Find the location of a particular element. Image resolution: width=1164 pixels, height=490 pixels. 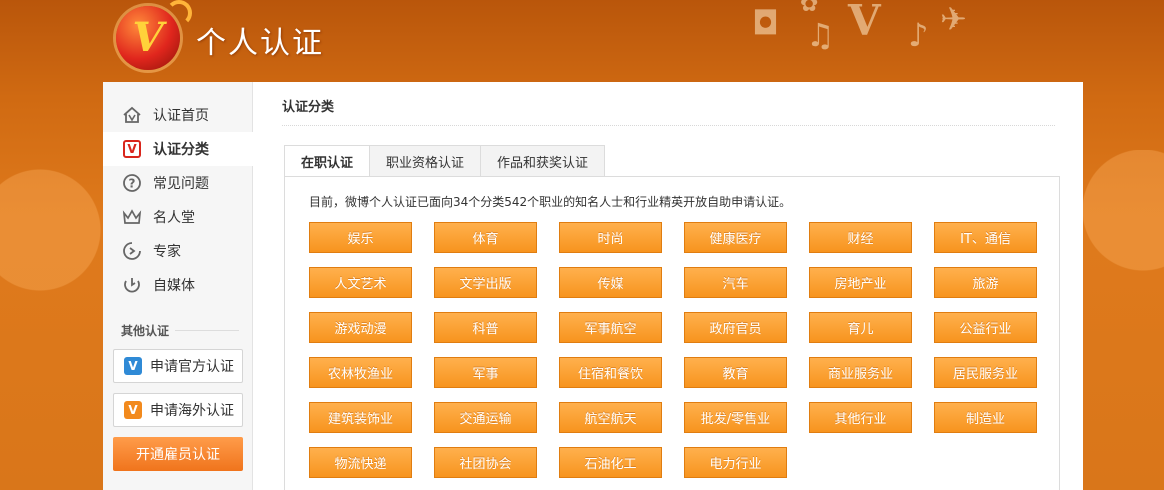

expert-icon is located at coordinates (132, 251).